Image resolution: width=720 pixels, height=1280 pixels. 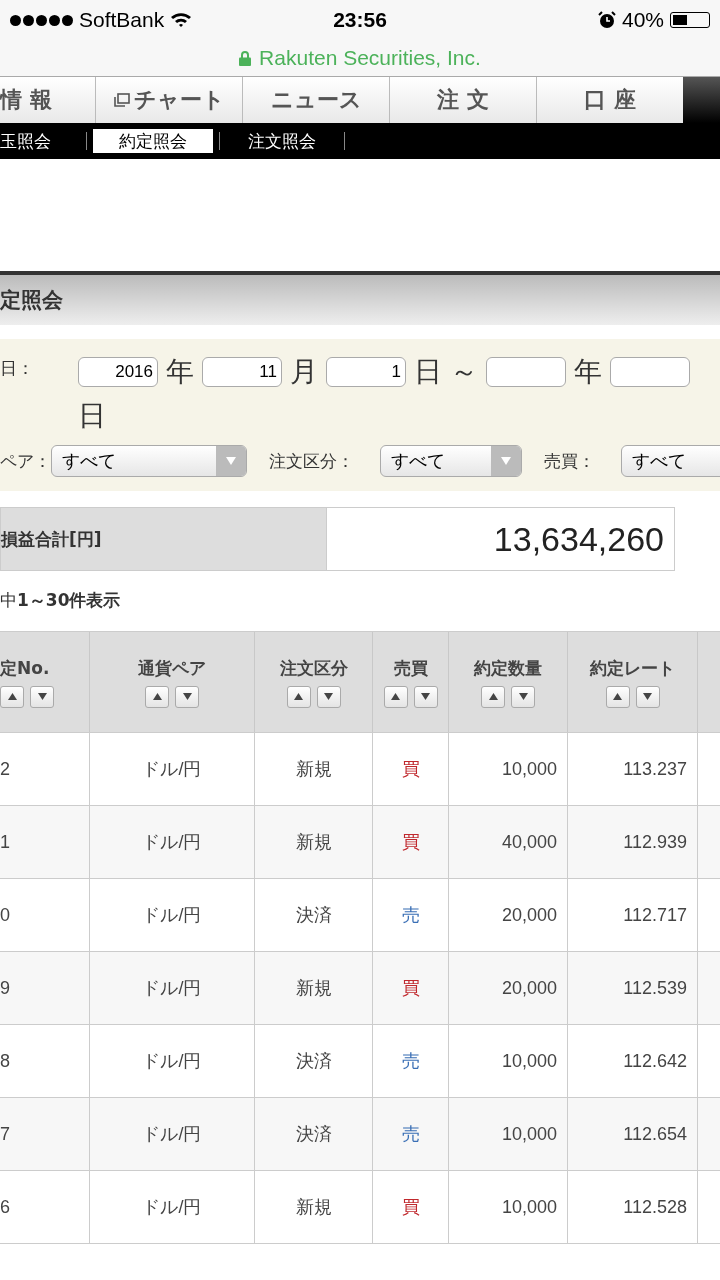 What do you see at coordinates (366, 372) in the screenshot?
I see `day-input: 1` at bounding box center [366, 372].